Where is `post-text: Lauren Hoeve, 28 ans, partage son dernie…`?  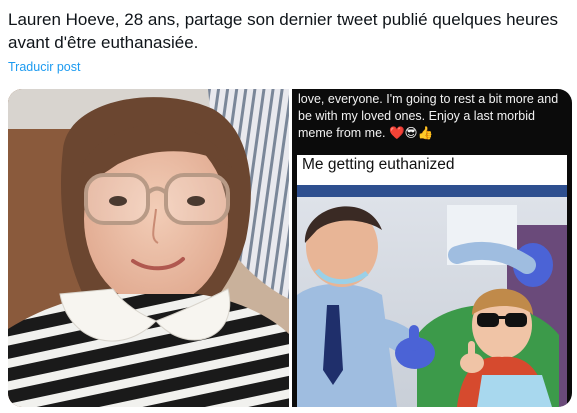
post-text: Lauren Hoeve, 28 ans, partage son dernie… is located at coordinates (283, 31).